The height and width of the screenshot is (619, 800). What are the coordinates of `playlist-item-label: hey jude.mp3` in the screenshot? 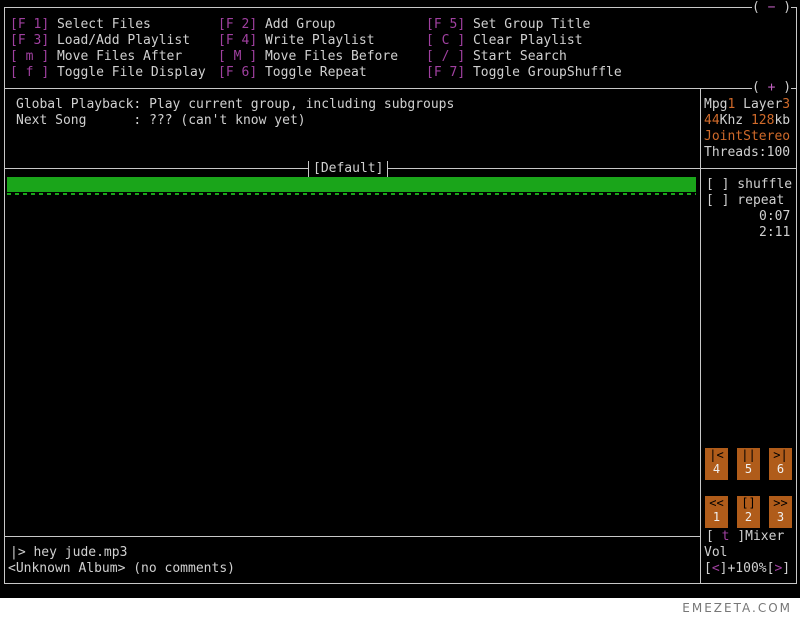 It's located at (85, 200).